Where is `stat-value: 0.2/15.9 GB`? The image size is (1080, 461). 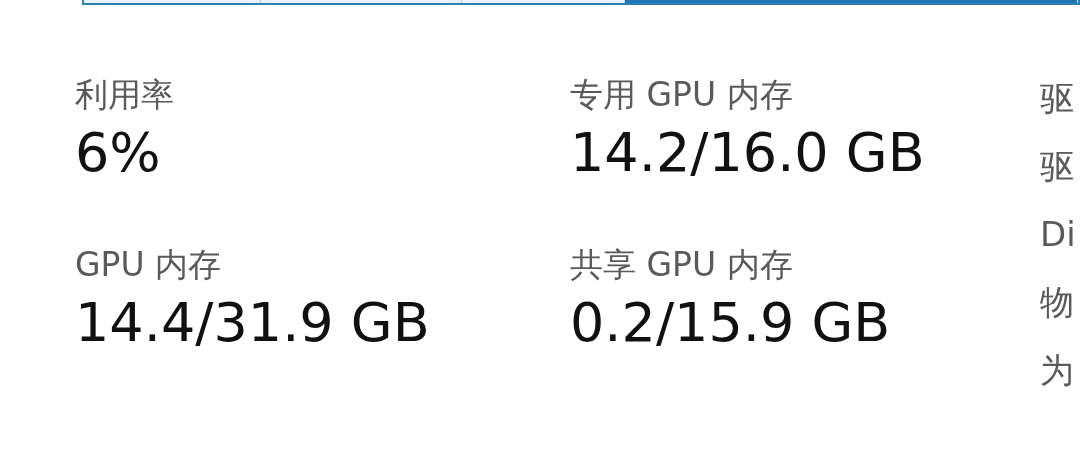
stat-value: 0.2/15.9 GB is located at coordinates (731, 323).